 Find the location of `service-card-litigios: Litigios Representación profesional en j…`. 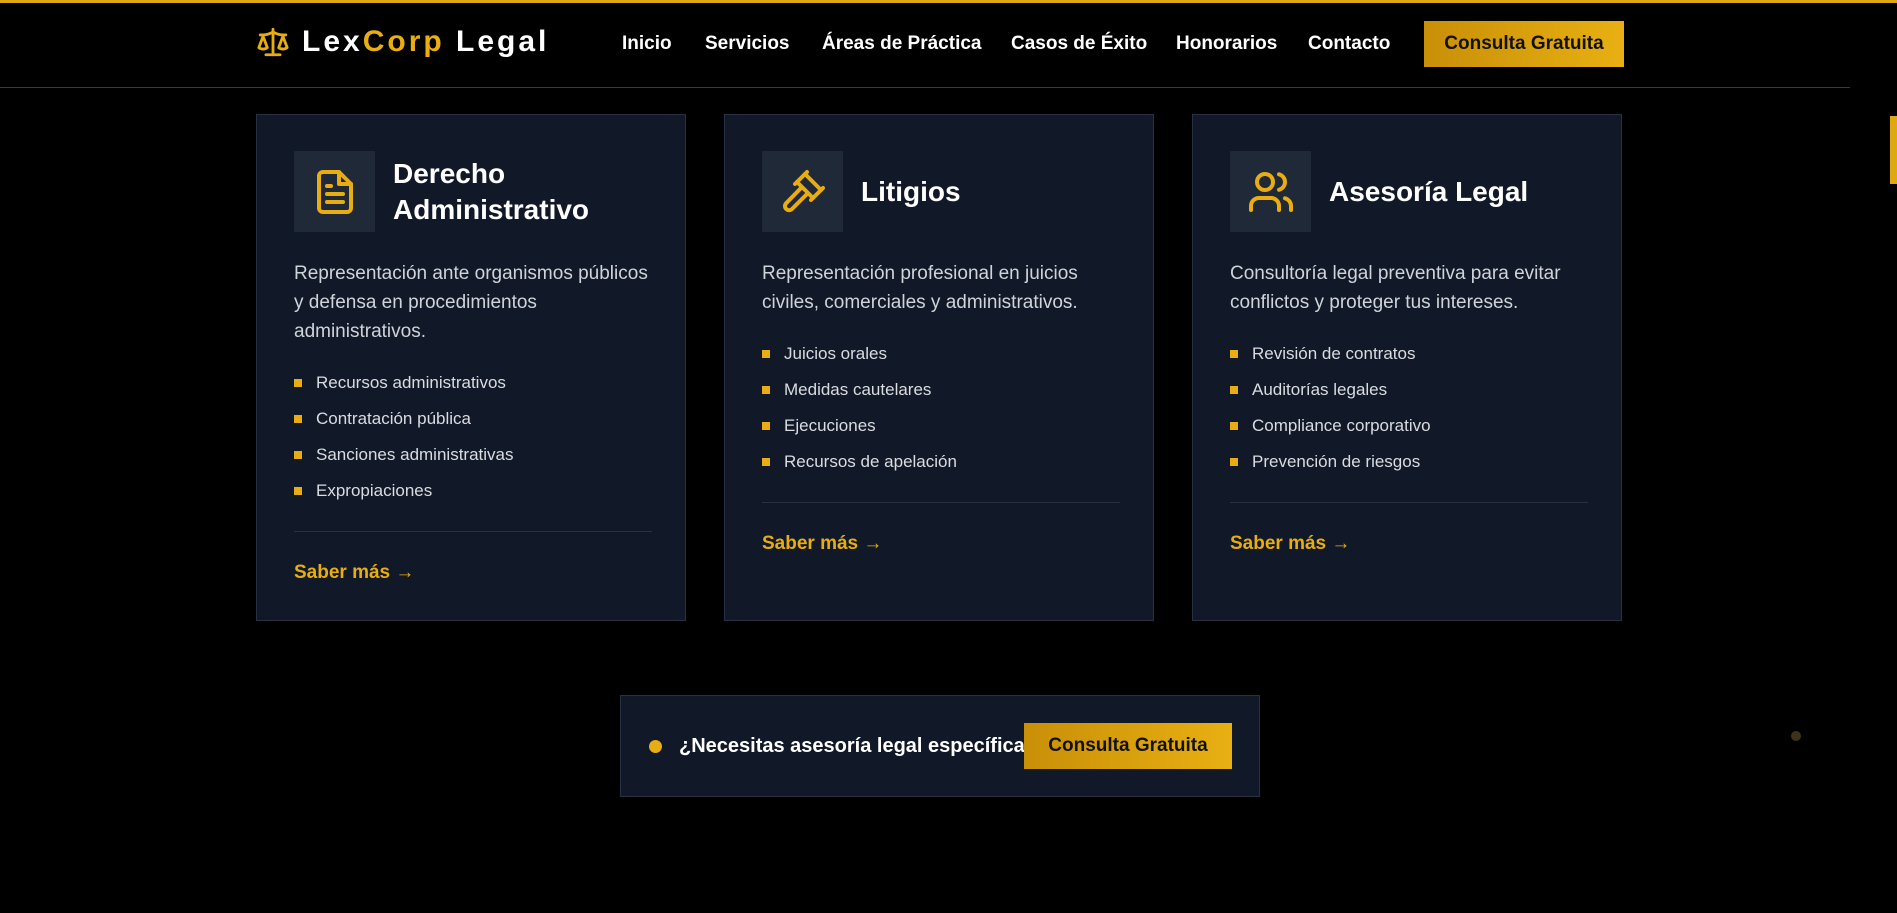

service-card-litigios: Litigios Representación profesional en j… is located at coordinates (939, 367).